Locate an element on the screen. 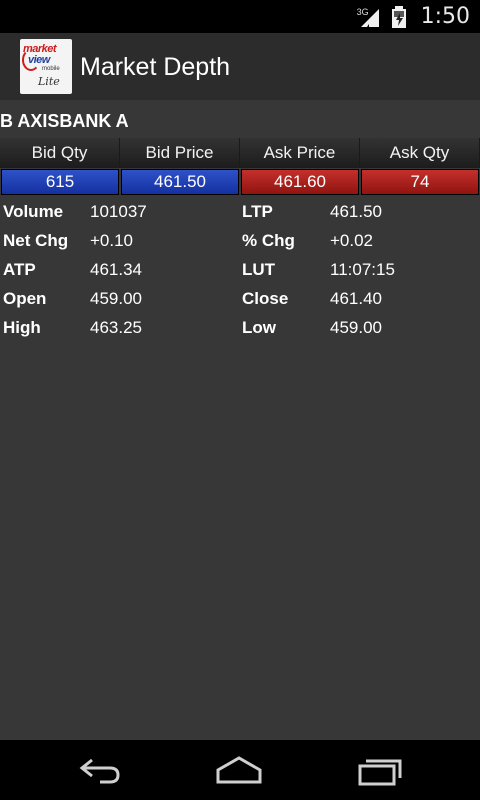  ask-qty-cell: 74 is located at coordinates (420, 182).